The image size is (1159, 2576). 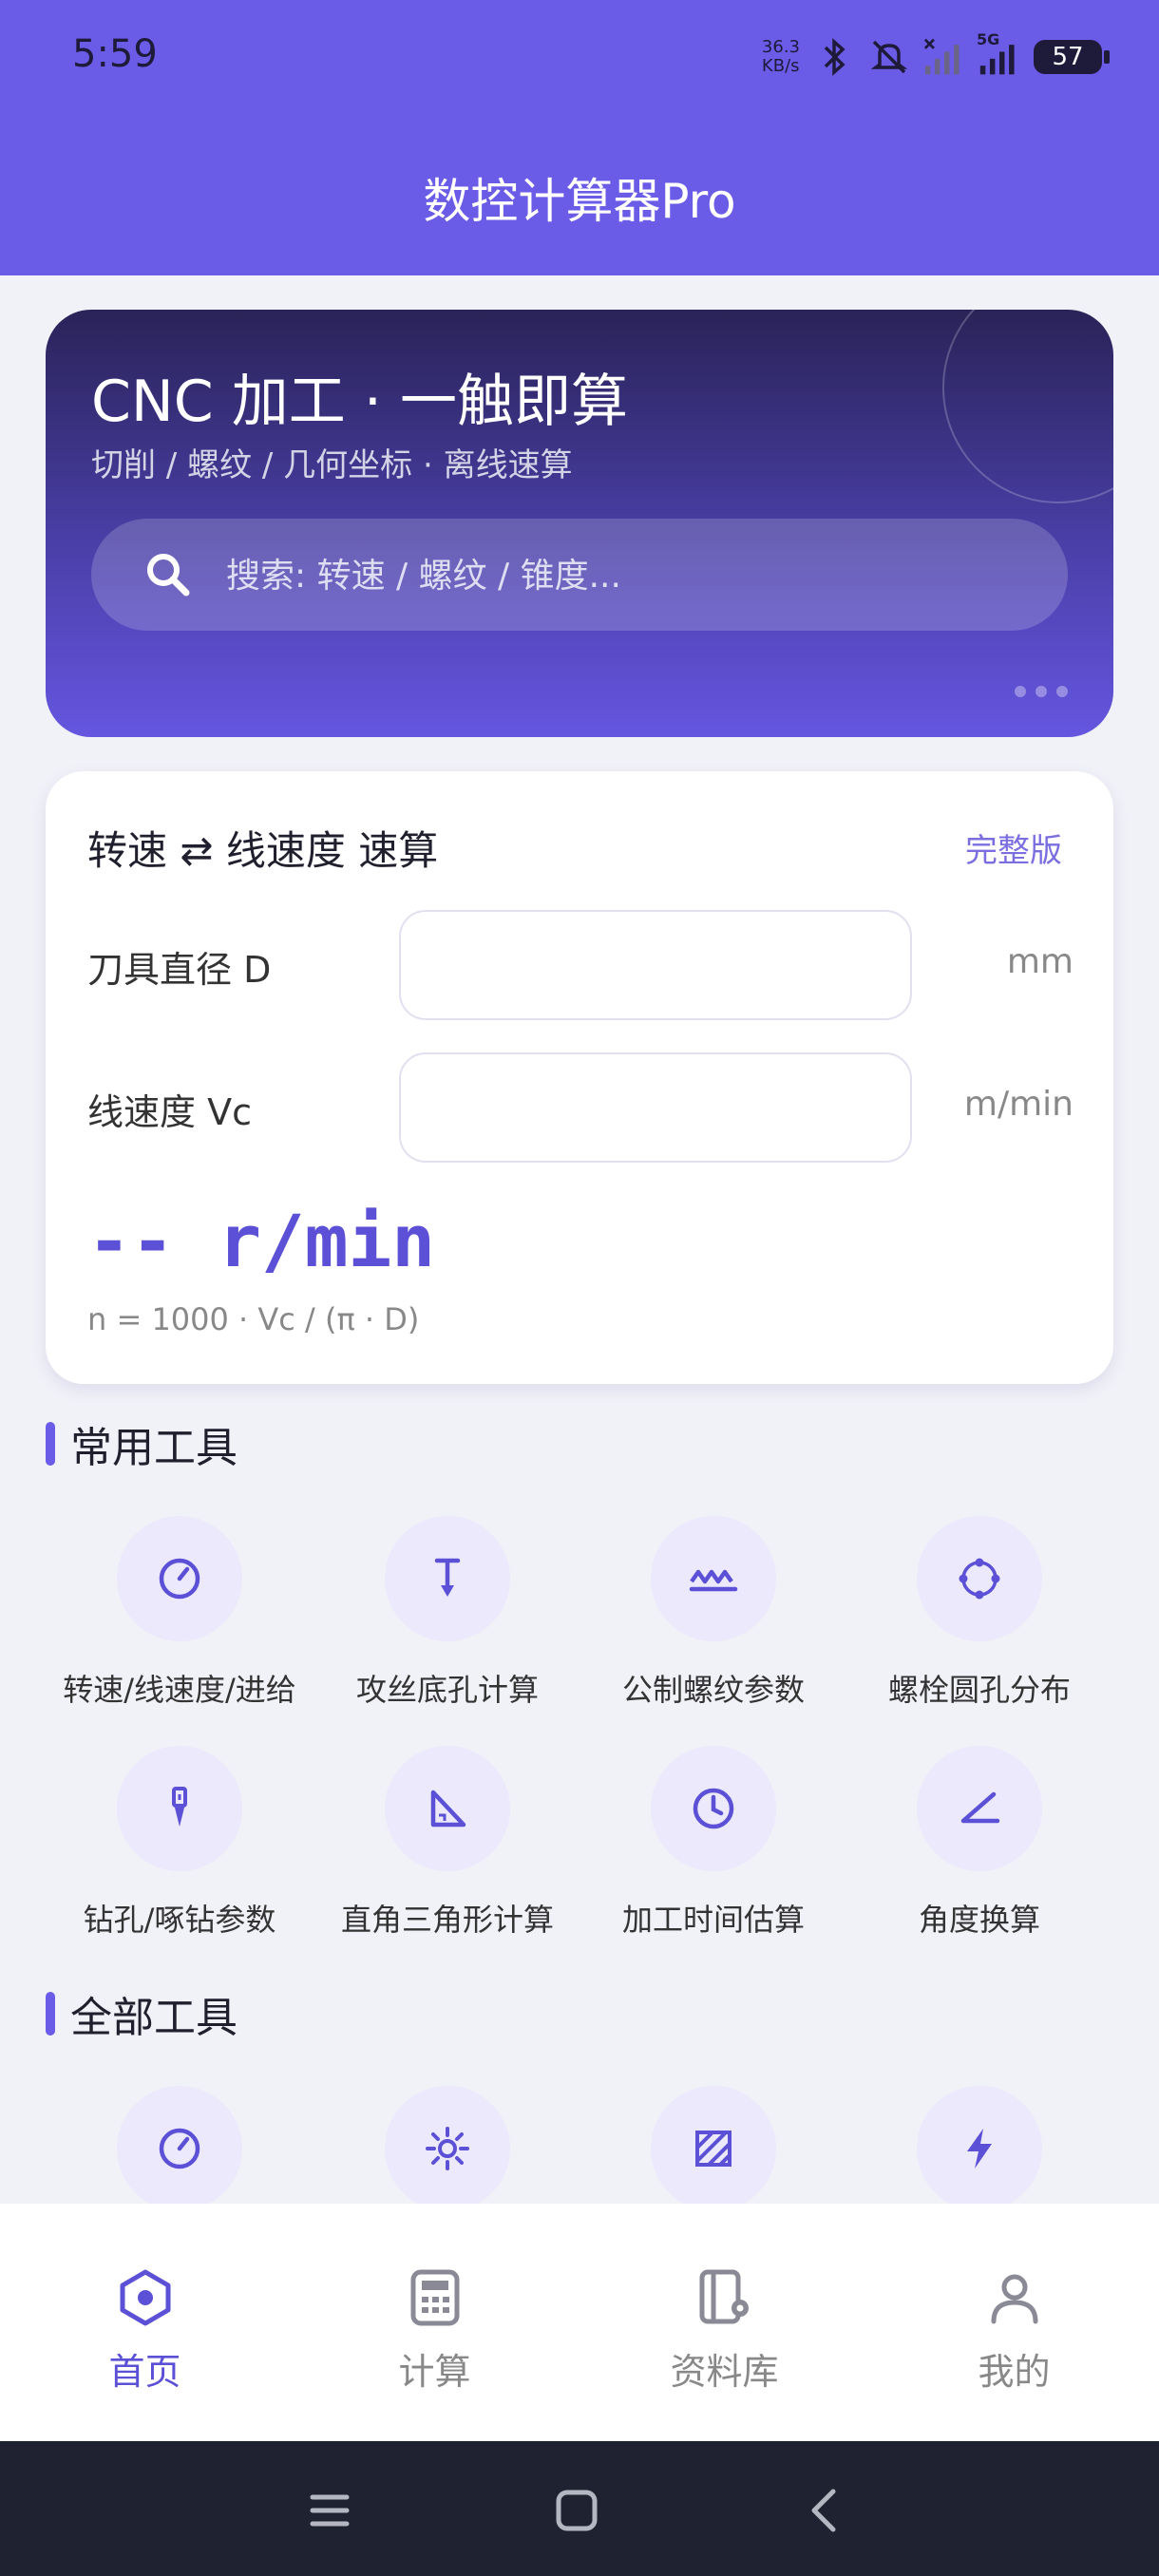 I want to click on all-tool-hatch, so click(x=713, y=2148).